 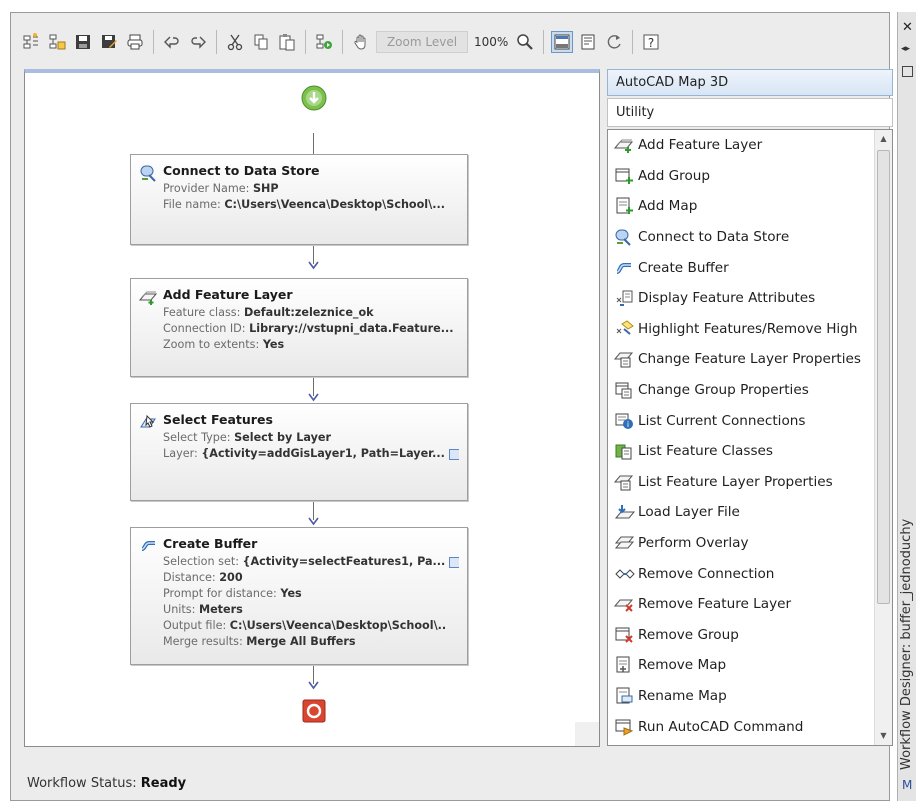 I want to click on pan-button, so click(x=361, y=42).